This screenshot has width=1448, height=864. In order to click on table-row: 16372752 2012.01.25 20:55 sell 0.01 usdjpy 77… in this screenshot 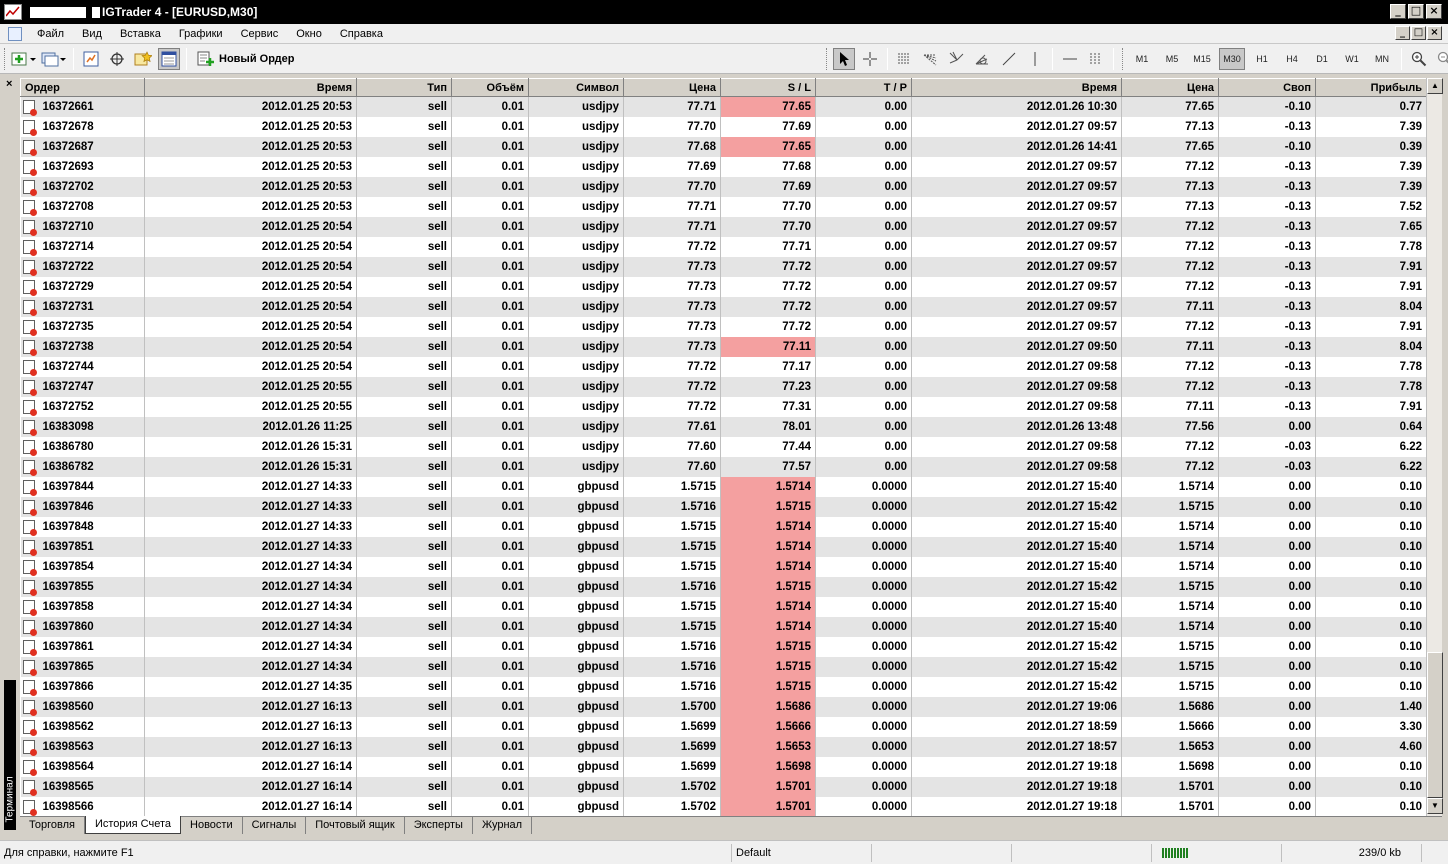, I will do `click(723, 406)`.